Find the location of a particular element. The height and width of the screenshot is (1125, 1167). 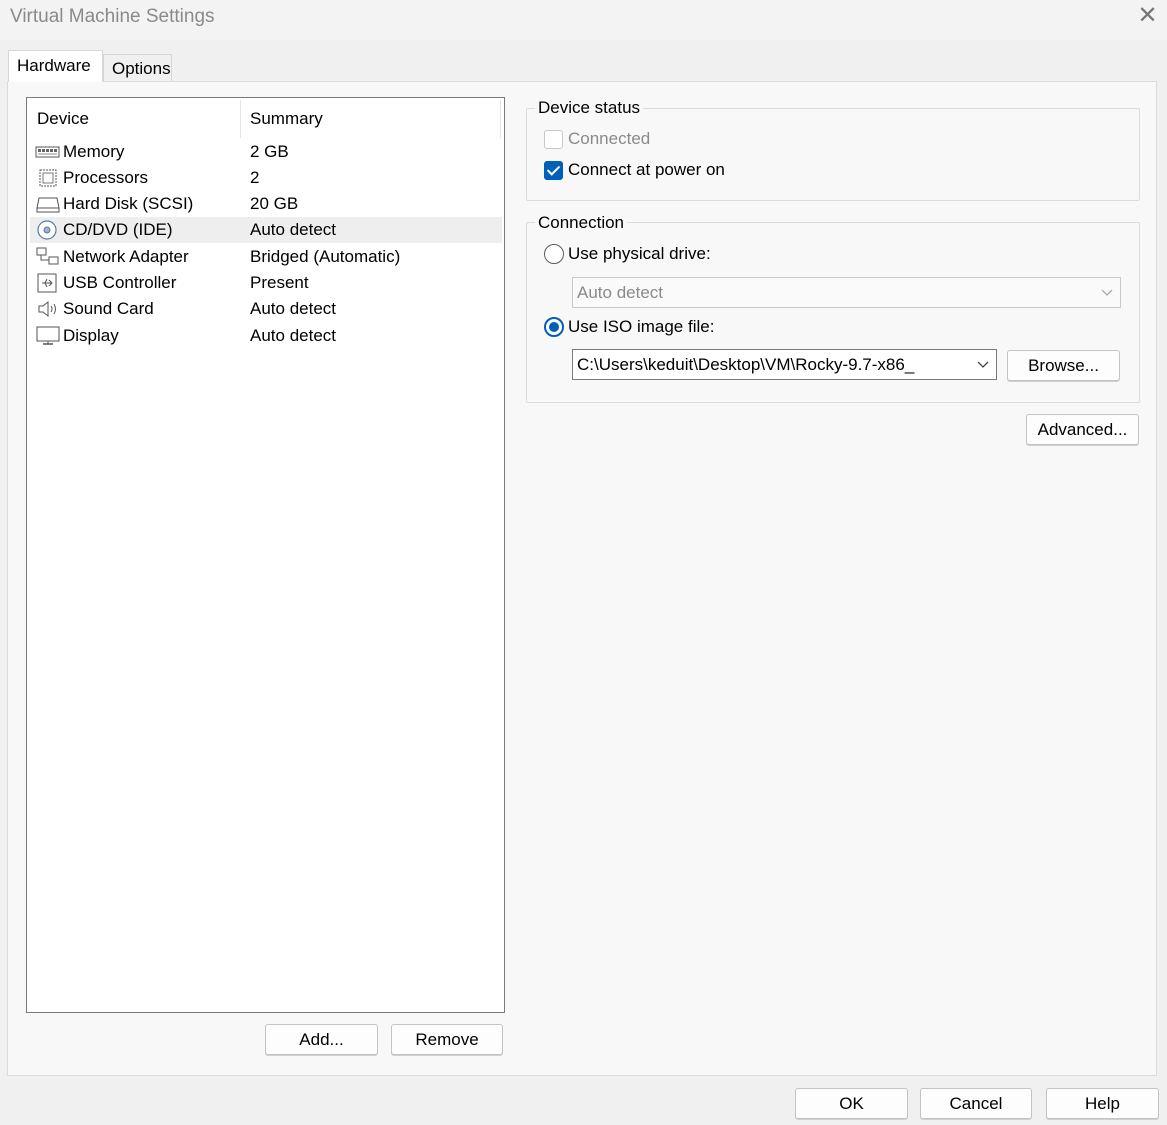

network-adapter-icon is located at coordinates (47, 256).